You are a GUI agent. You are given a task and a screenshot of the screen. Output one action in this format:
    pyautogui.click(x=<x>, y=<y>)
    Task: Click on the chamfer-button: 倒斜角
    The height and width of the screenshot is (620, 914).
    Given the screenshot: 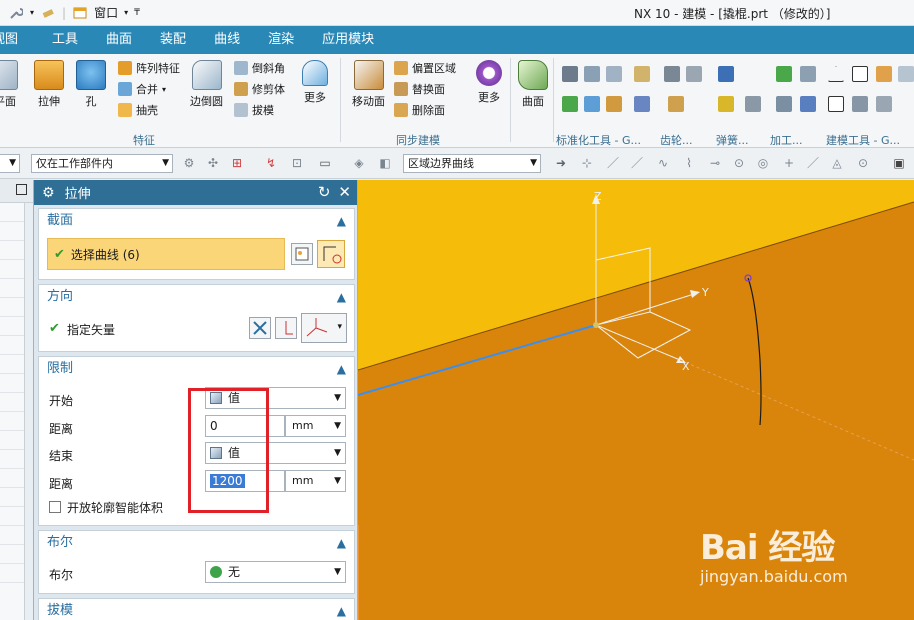 What is the action you would take?
    pyautogui.click(x=259, y=68)
    